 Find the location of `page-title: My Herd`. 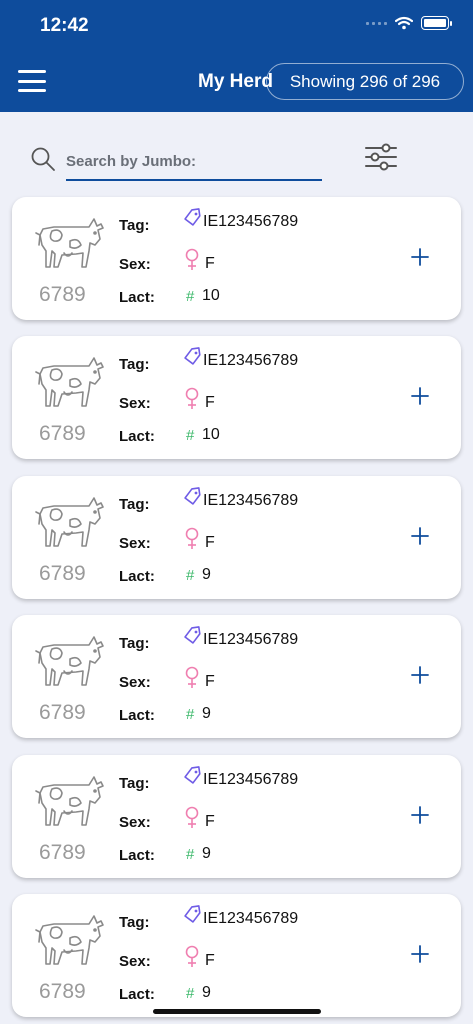

page-title: My Herd is located at coordinates (235, 81).